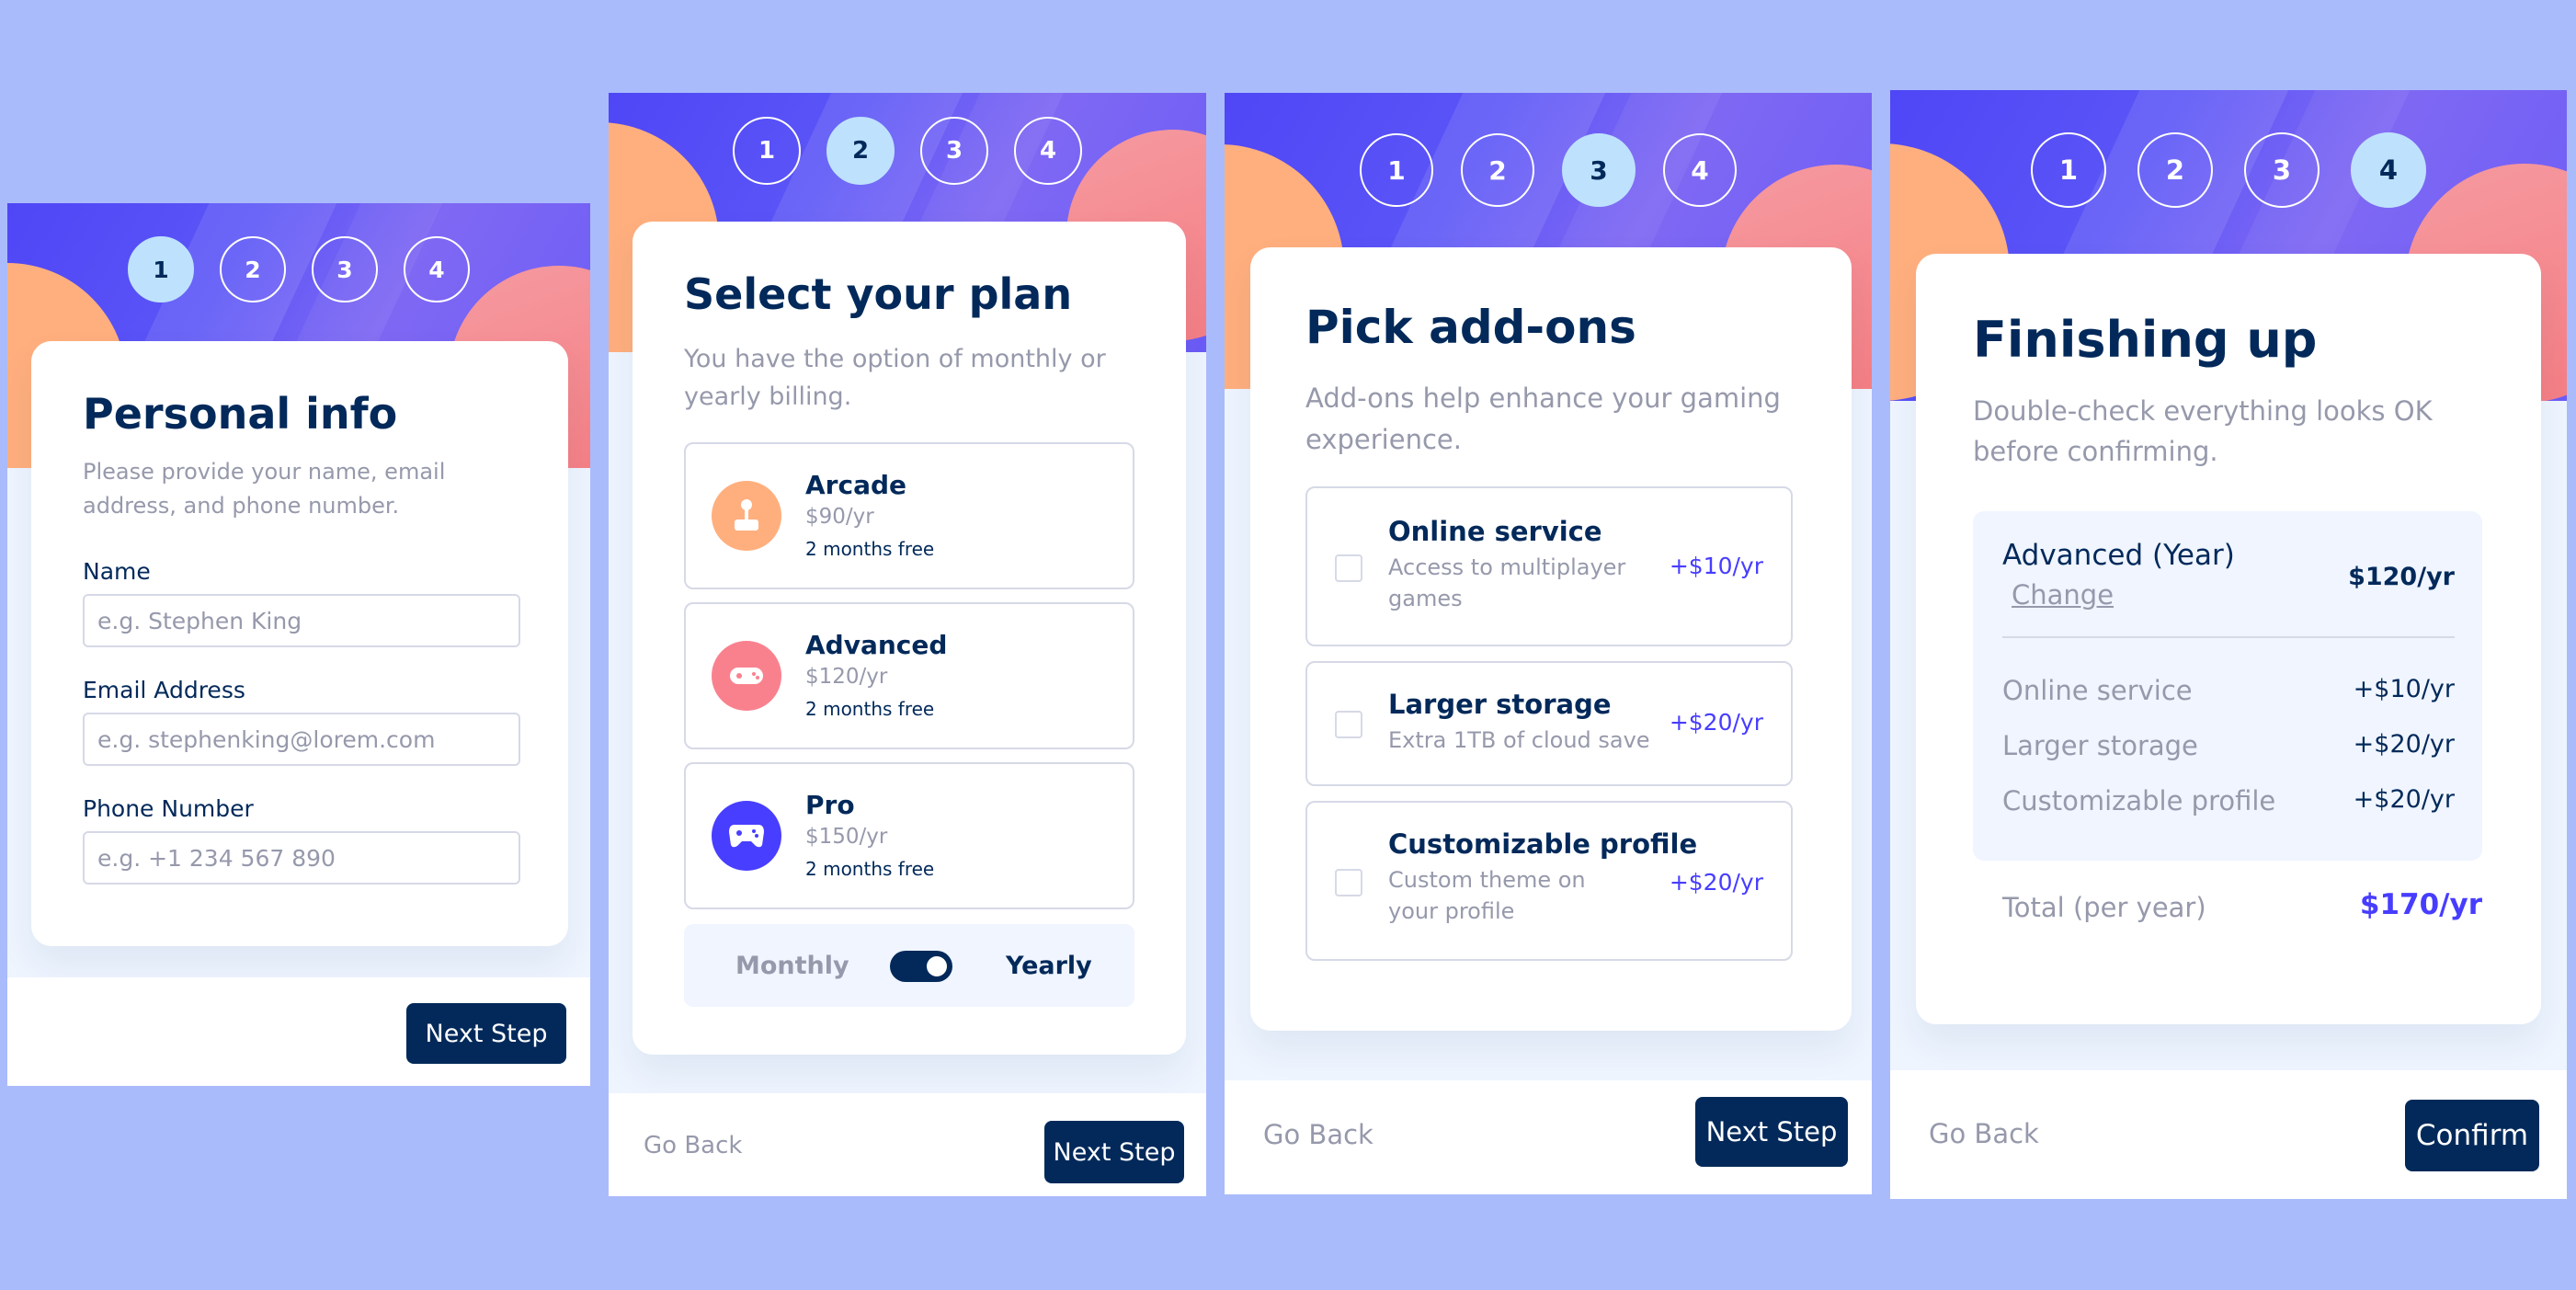 This screenshot has width=2576, height=1290. I want to click on plan-name: Advanced, so click(876, 645).